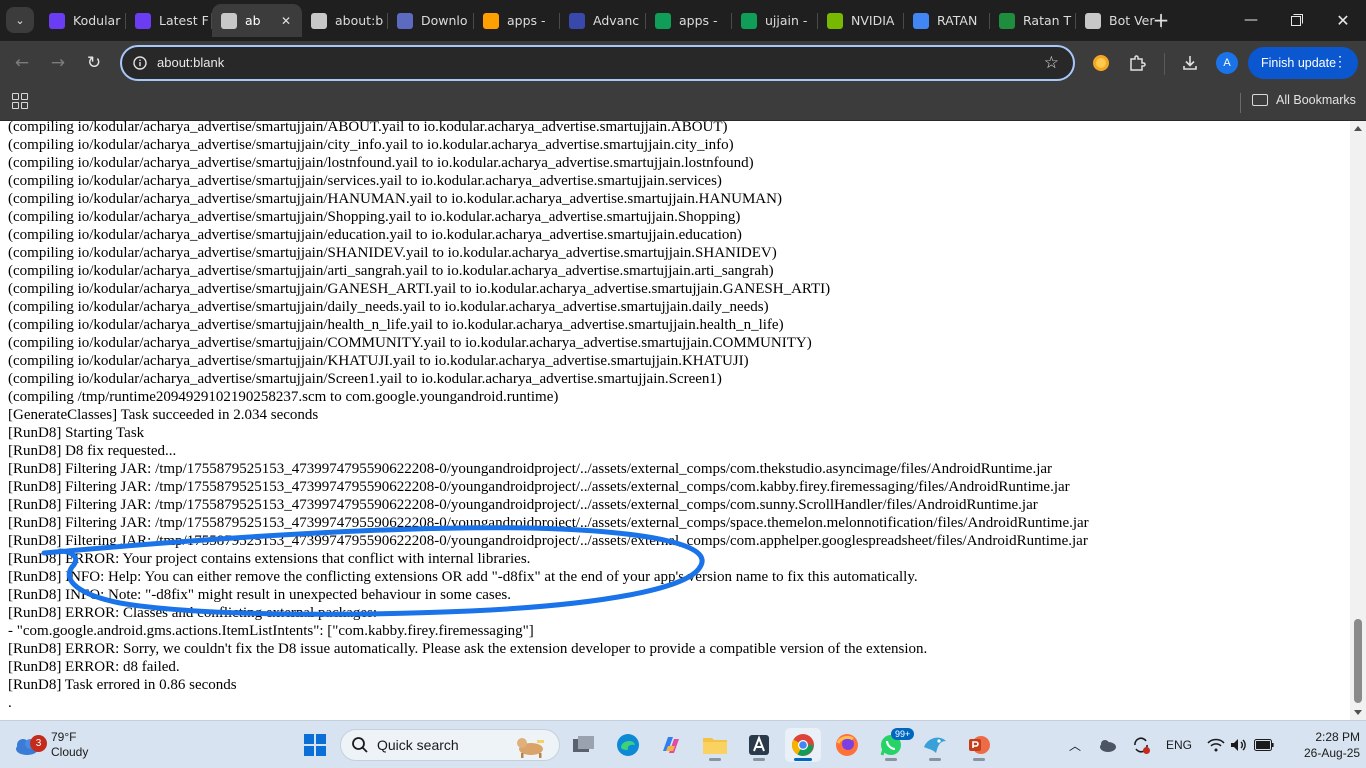 The height and width of the screenshot is (768, 1366). What do you see at coordinates (1179, 745) in the screenshot?
I see `language-indicator: ENG` at bounding box center [1179, 745].